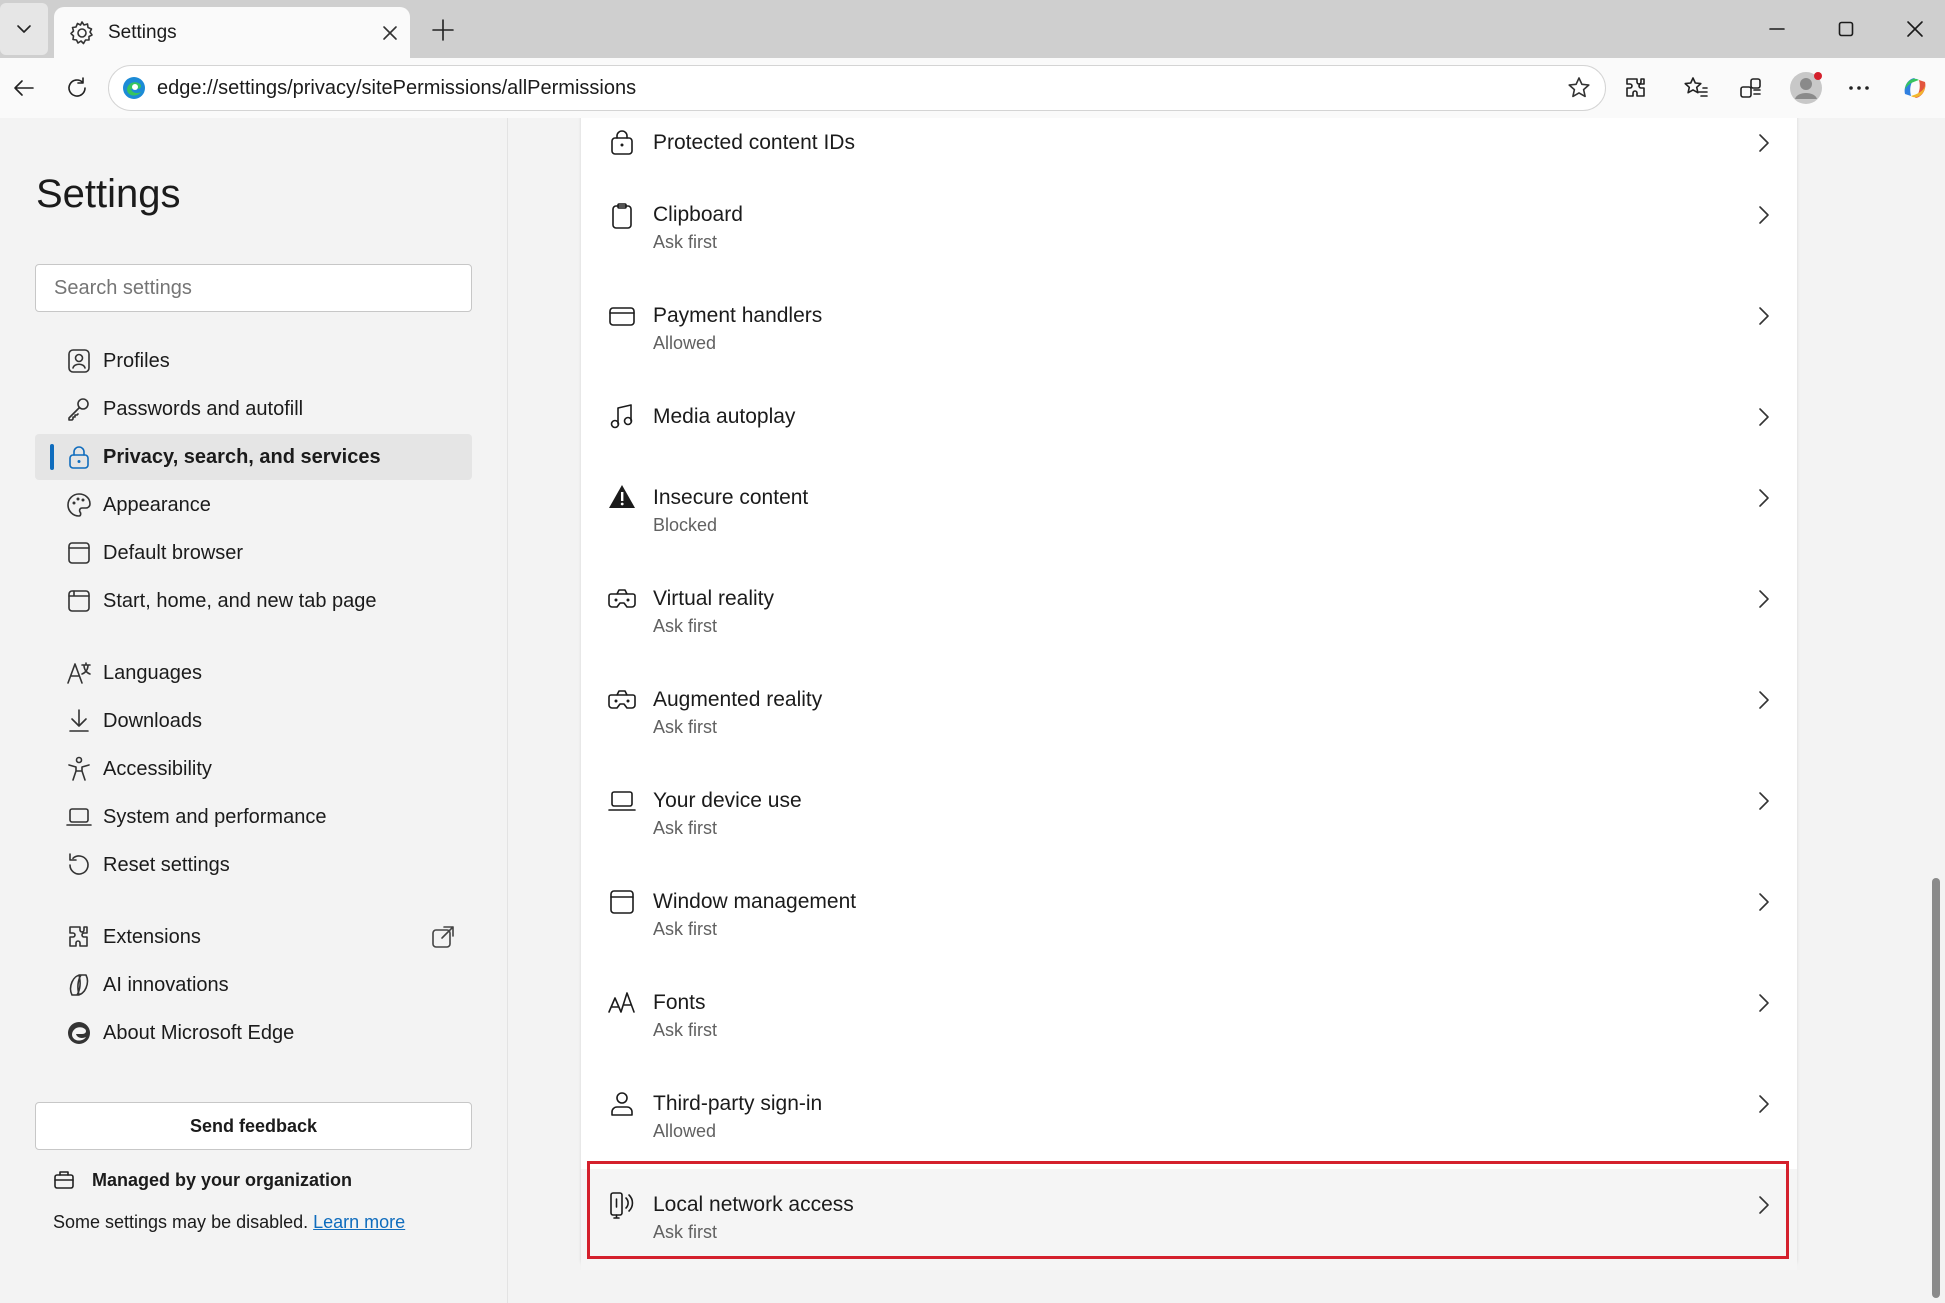  I want to click on tab-title: Settings, so click(142, 32).